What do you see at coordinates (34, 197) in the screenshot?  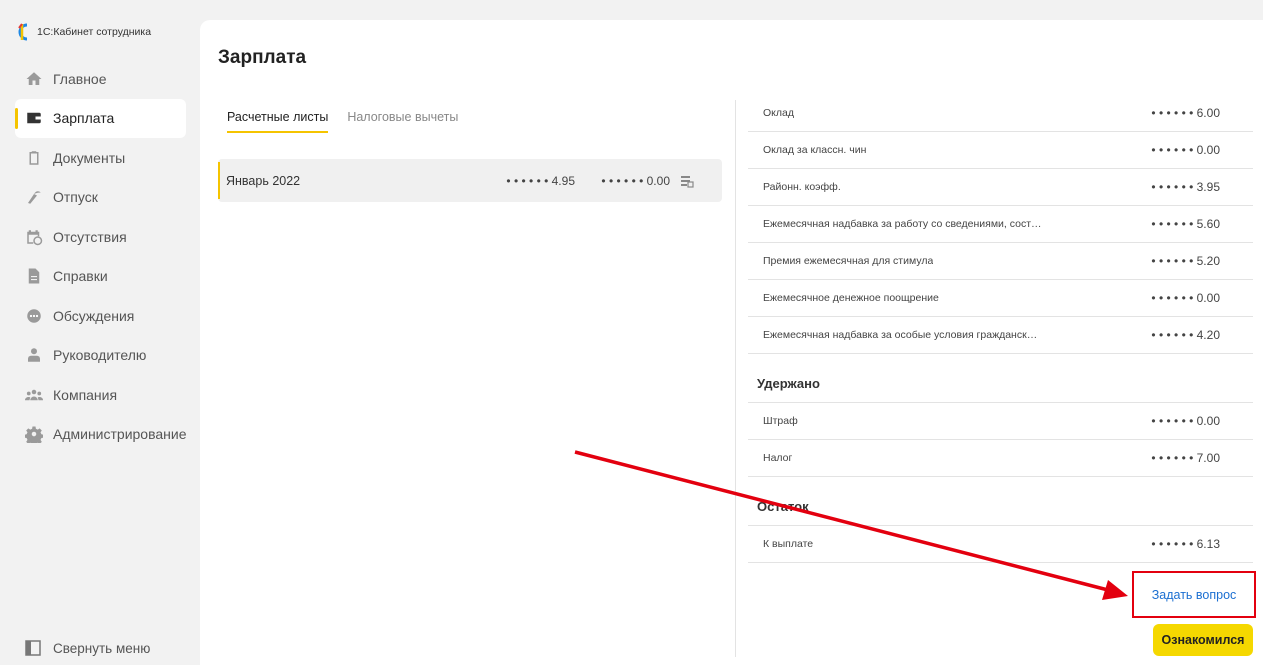 I see `beach-icon` at bounding box center [34, 197].